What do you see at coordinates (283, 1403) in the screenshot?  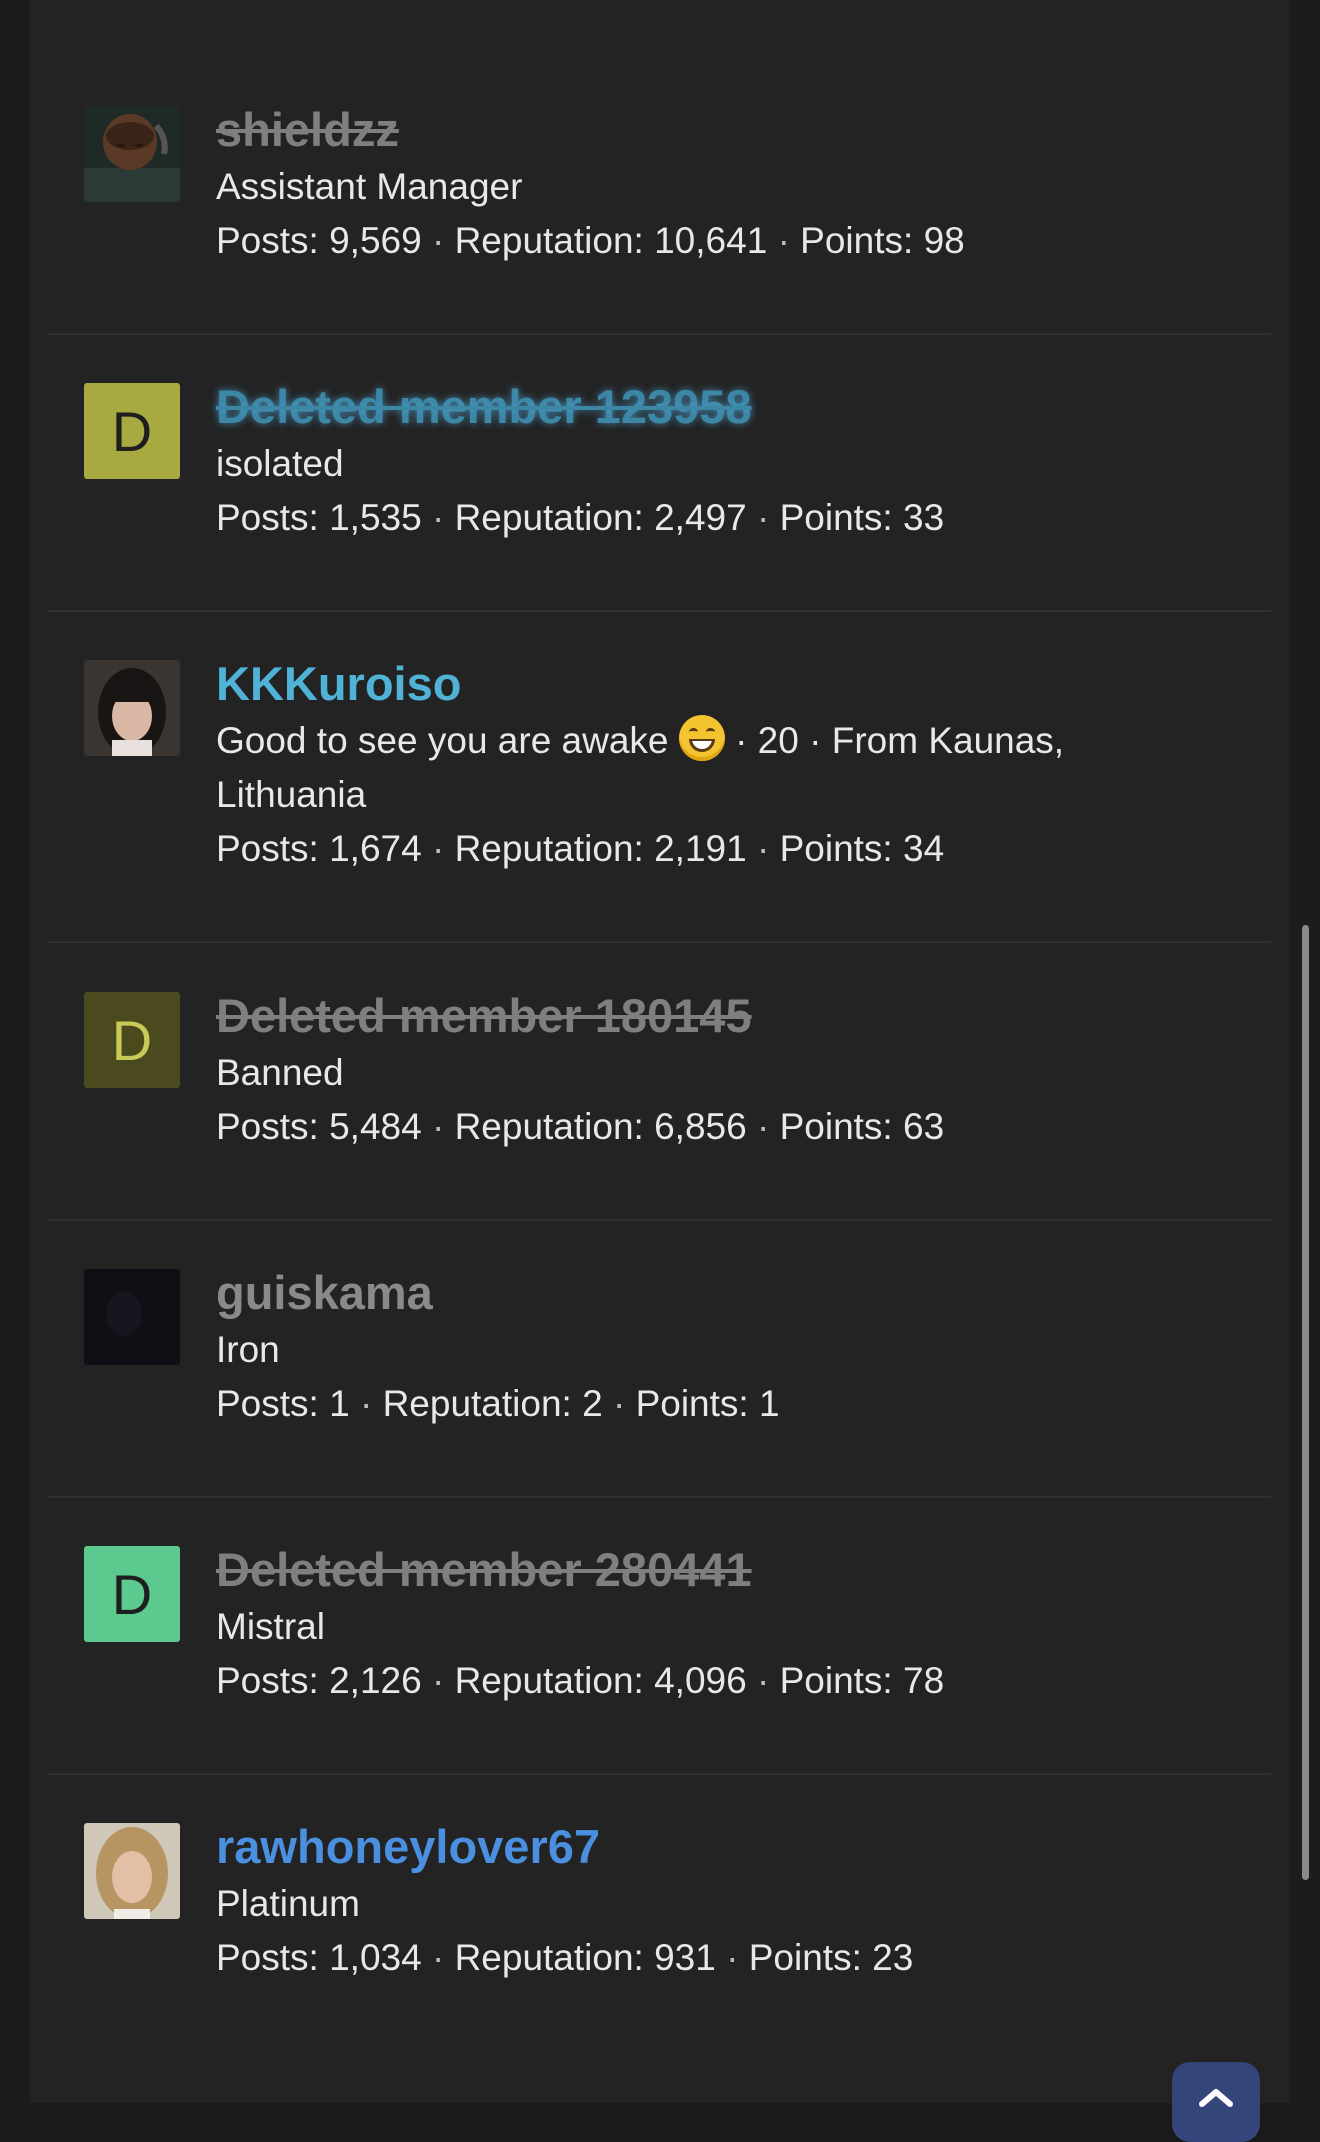 I see `posts-count: Posts: 1` at bounding box center [283, 1403].